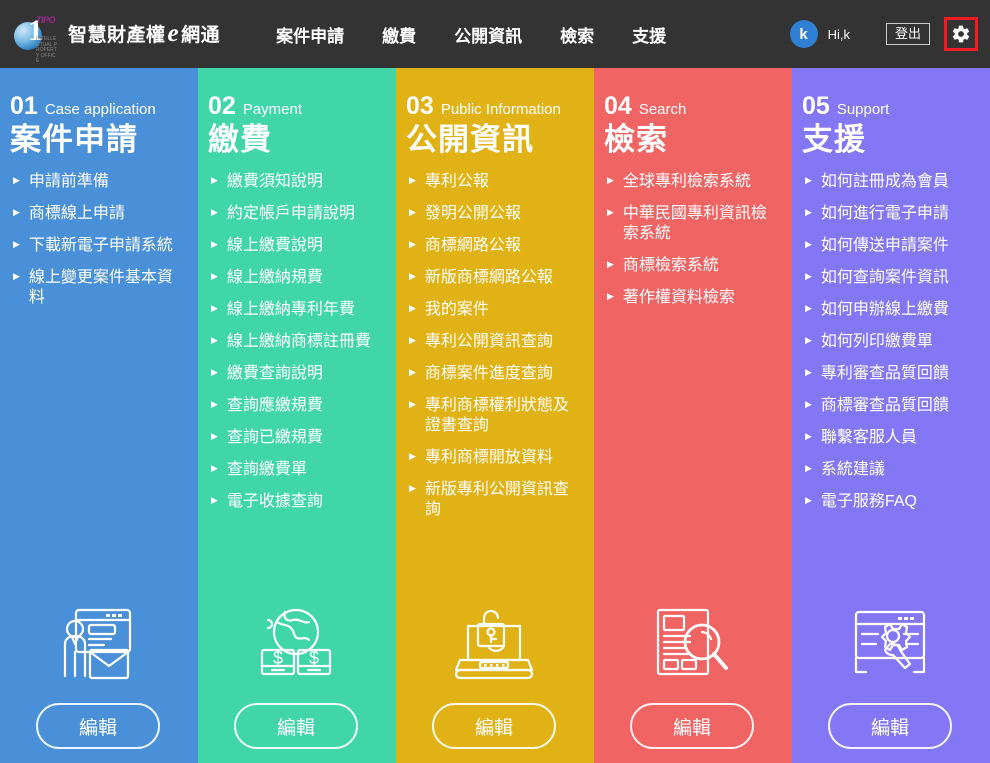 The height and width of the screenshot is (763, 990). What do you see at coordinates (494, 278) in the screenshot?
I see `list-item: ▶ 新版商標網路公報` at bounding box center [494, 278].